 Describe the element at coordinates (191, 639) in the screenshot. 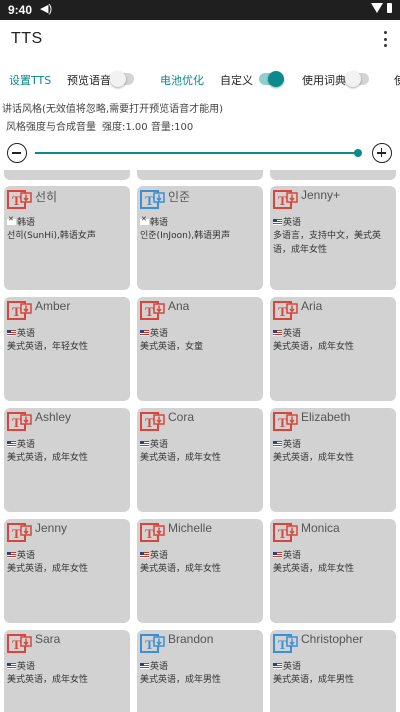

I see `voice-name: Brandon` at that location.